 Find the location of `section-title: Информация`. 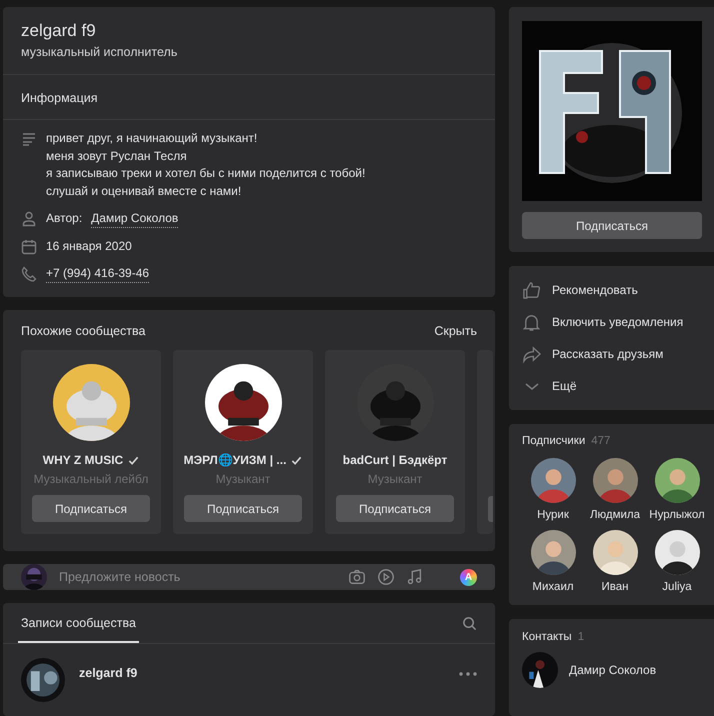

section-title: Информация is located at coordinates (59, 98).